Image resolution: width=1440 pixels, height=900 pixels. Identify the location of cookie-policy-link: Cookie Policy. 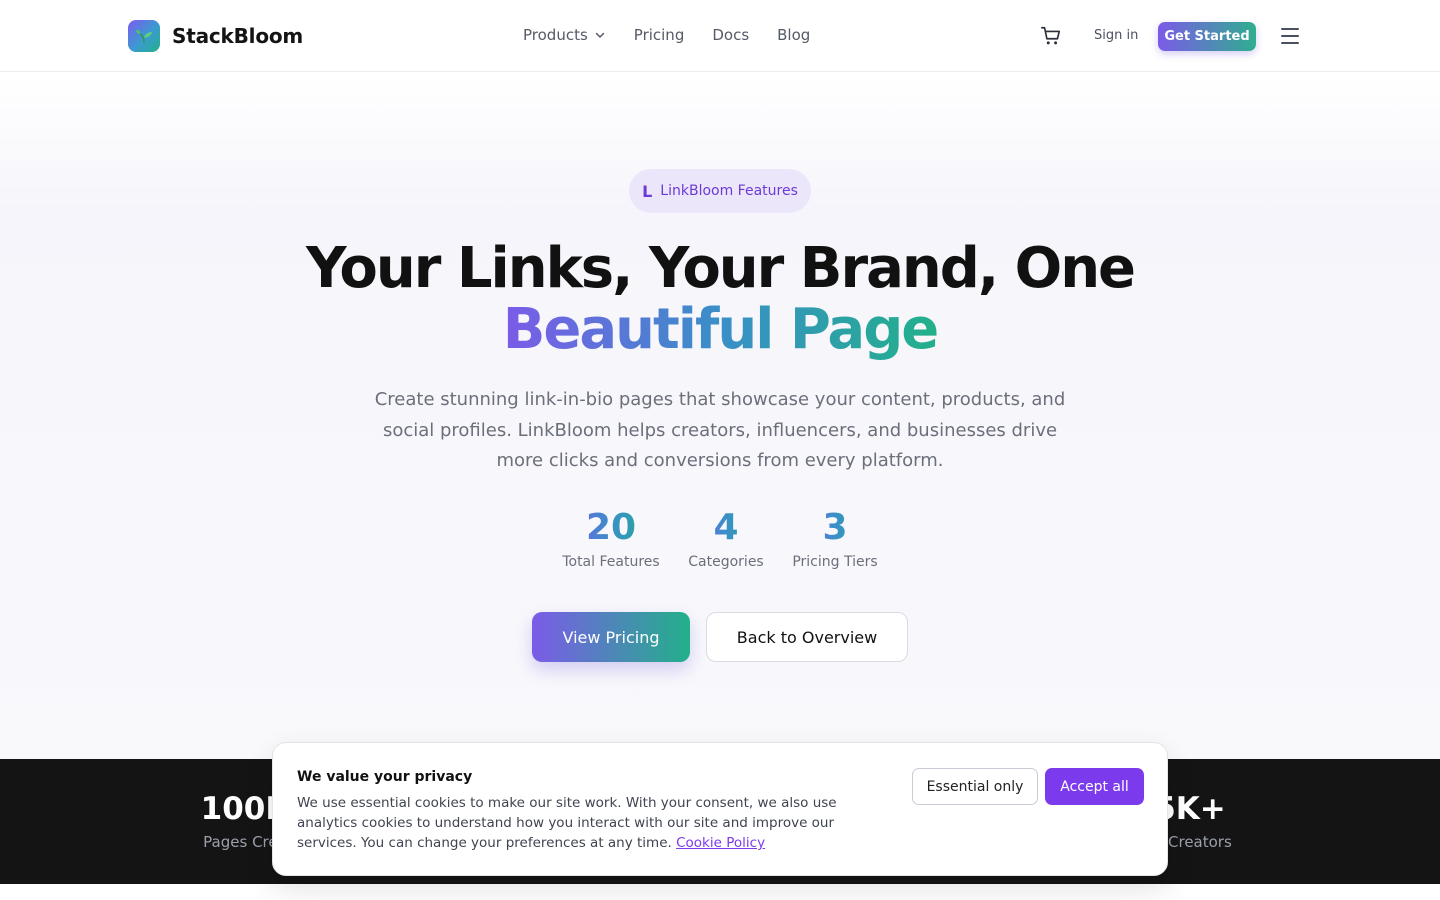
(720, 843).